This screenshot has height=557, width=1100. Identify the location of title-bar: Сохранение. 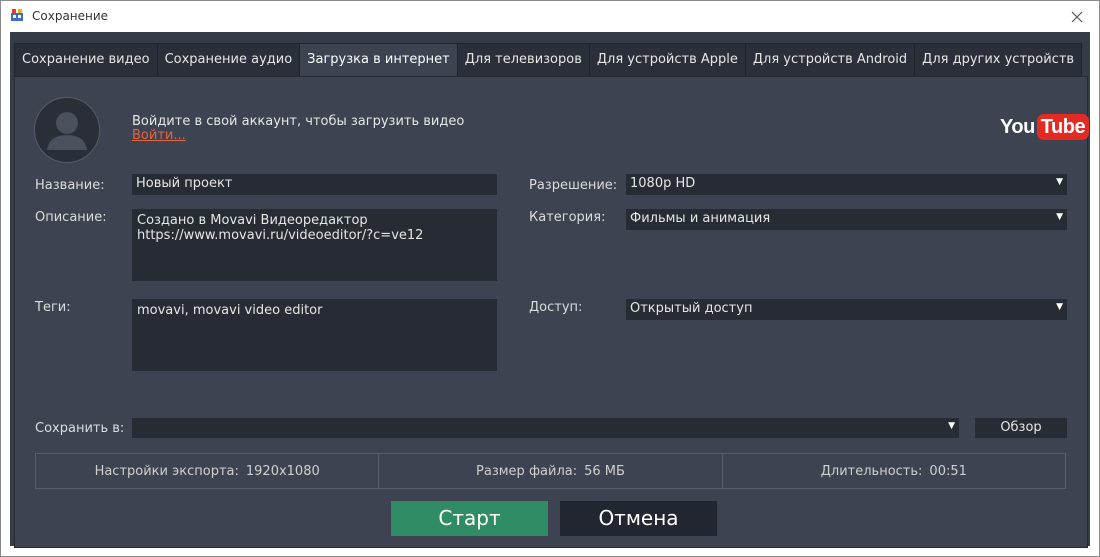
(550, 16).